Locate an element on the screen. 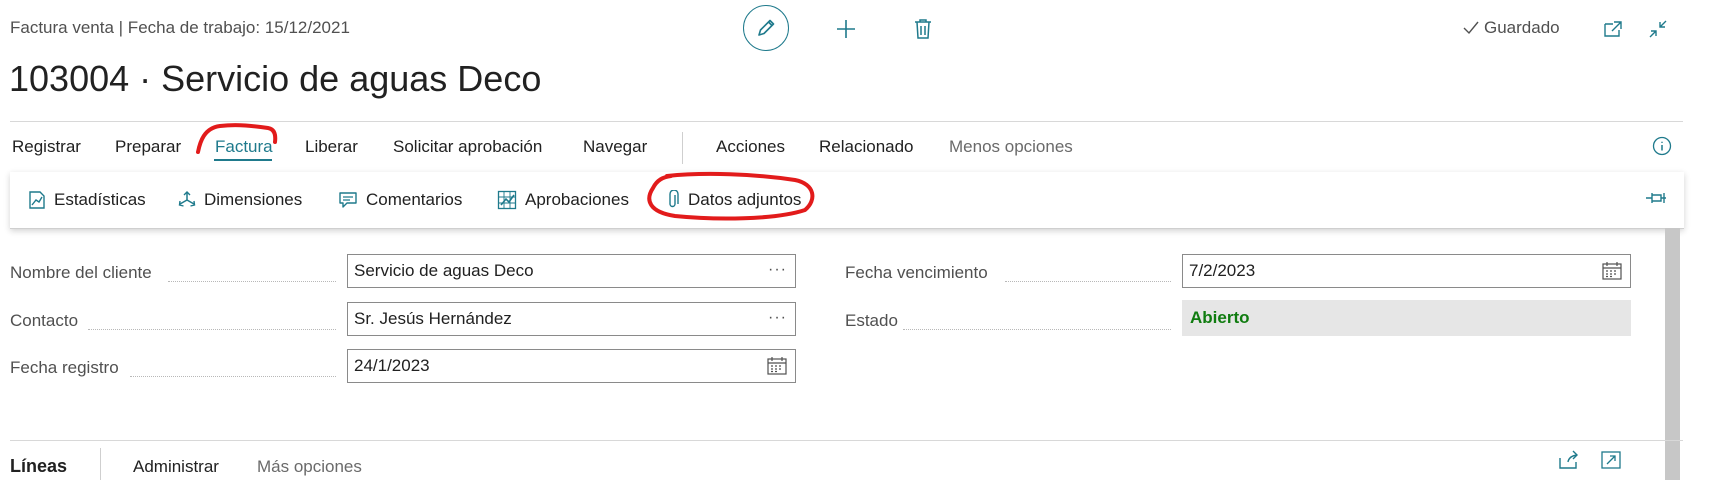 This screenshot has width=1710, height=480. subaction-dimensiones: Dimensiones is located at coordinates (240, 200).